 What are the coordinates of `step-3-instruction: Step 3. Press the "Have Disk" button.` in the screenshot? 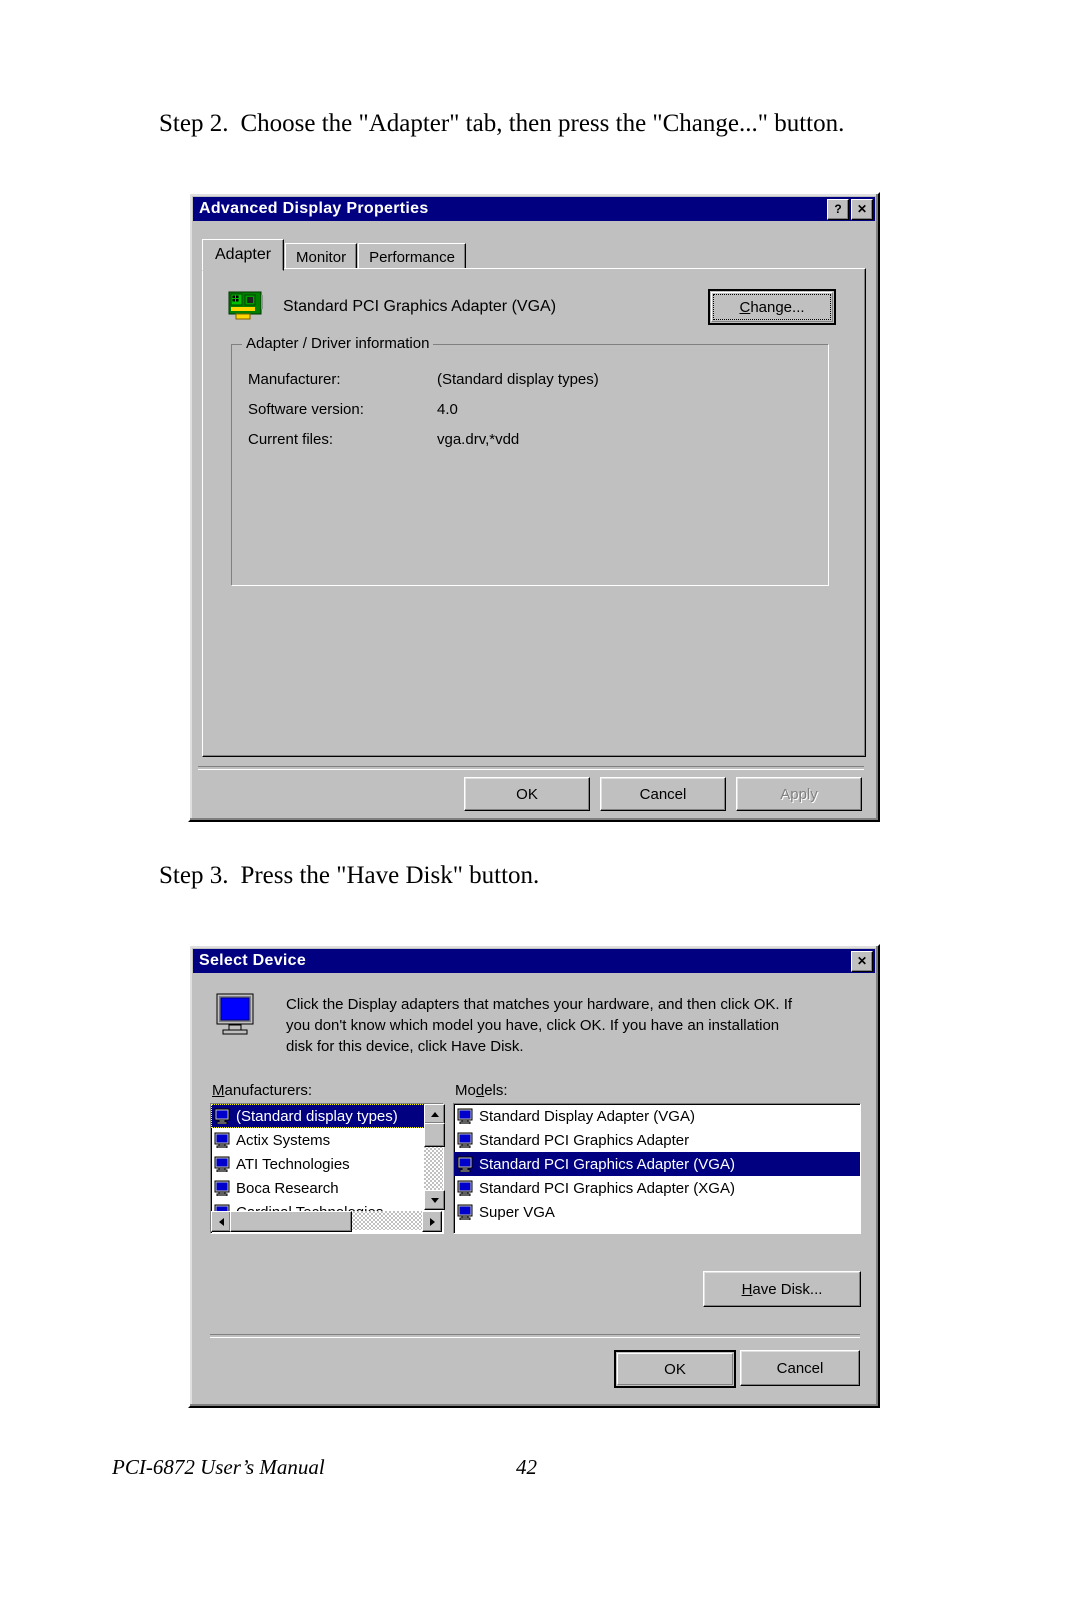 It's located at (349, 876).